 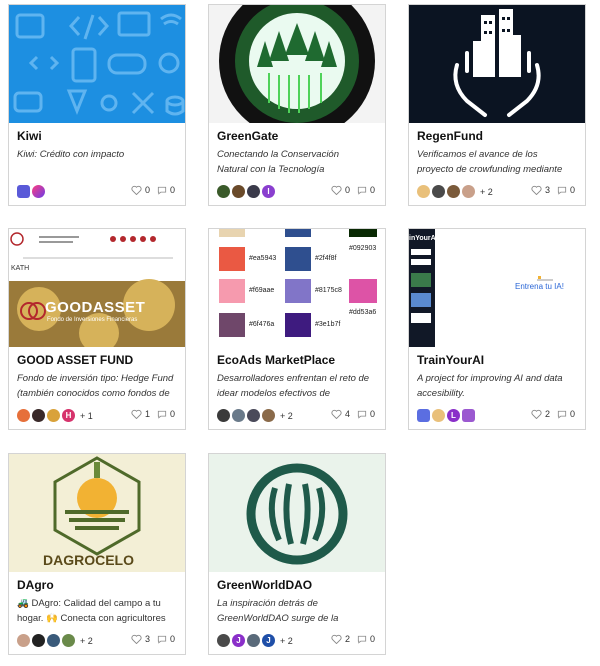 I want to click on like-count: 4, so click(x=340, y=414).